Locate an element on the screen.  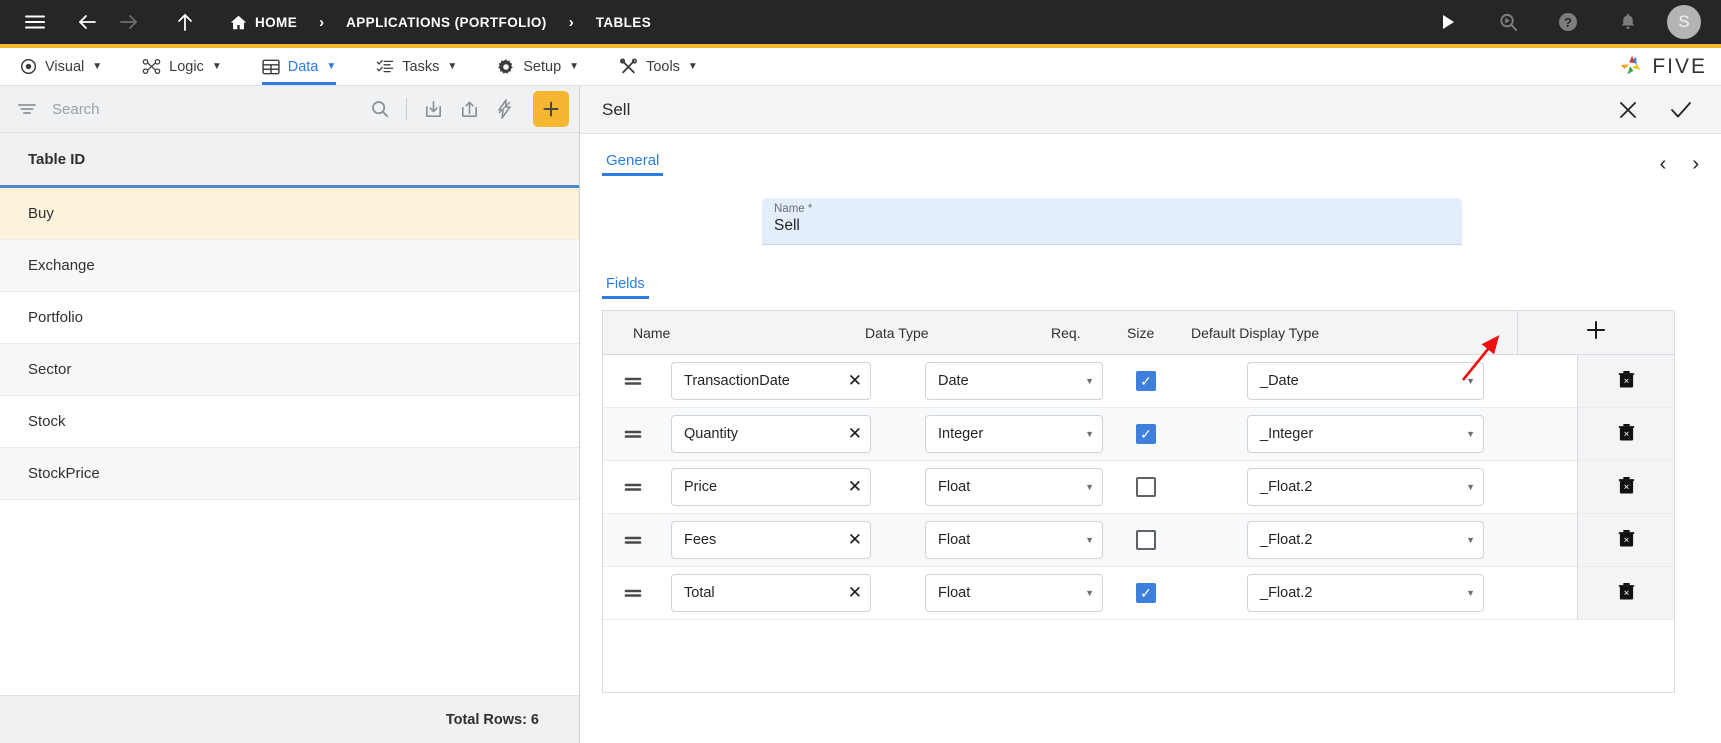
field-name-input: Price ✕ is located at coordinates (771, 487).